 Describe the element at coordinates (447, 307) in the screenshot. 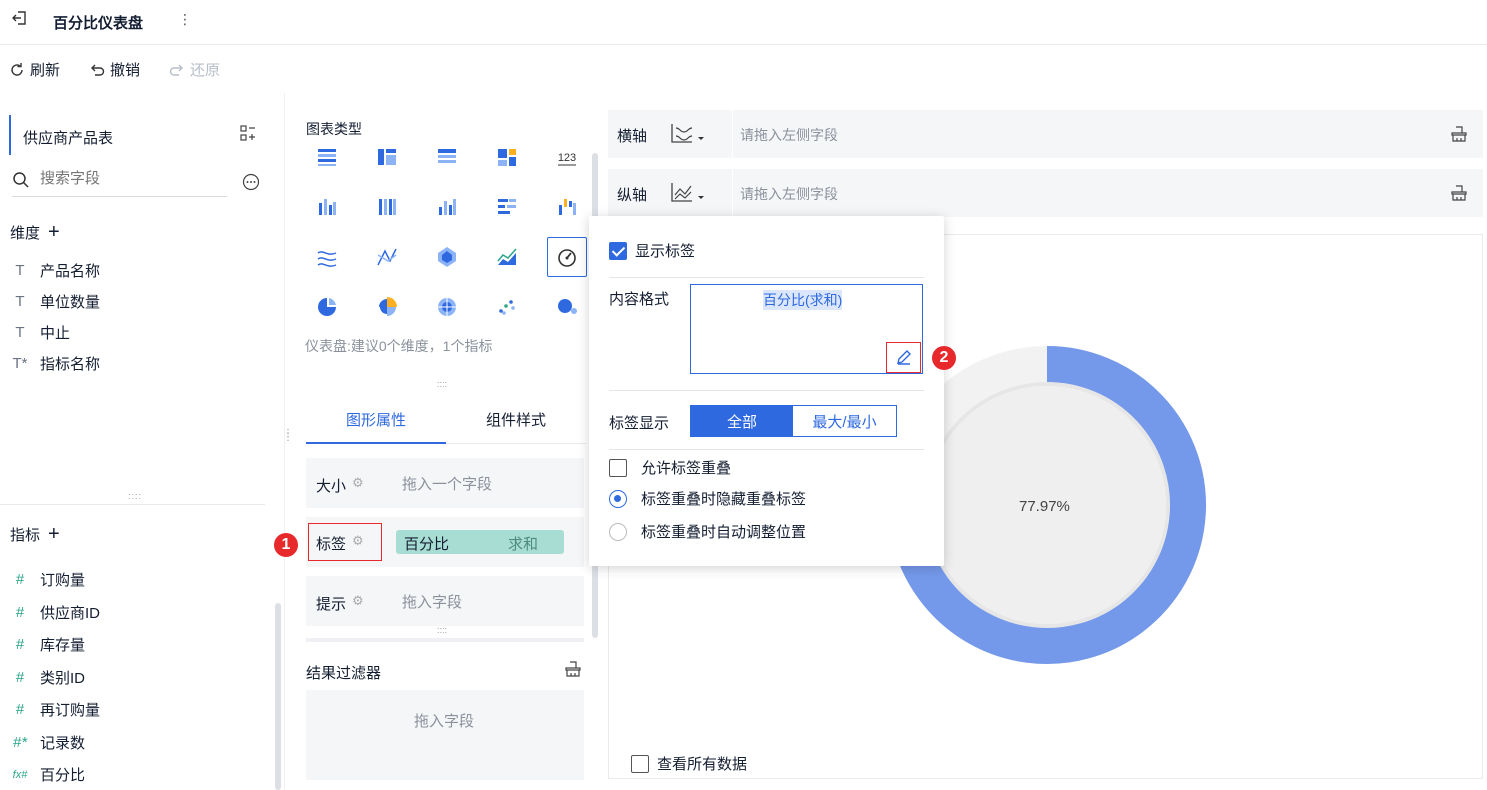

I see `sunburst-icon` at that location.